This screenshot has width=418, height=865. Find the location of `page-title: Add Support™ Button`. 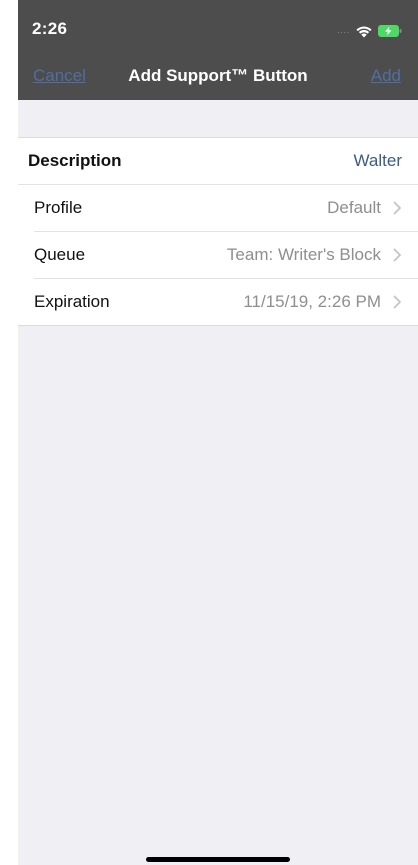

page-title: Add Support™ Button is located at coordinates (218, 75).